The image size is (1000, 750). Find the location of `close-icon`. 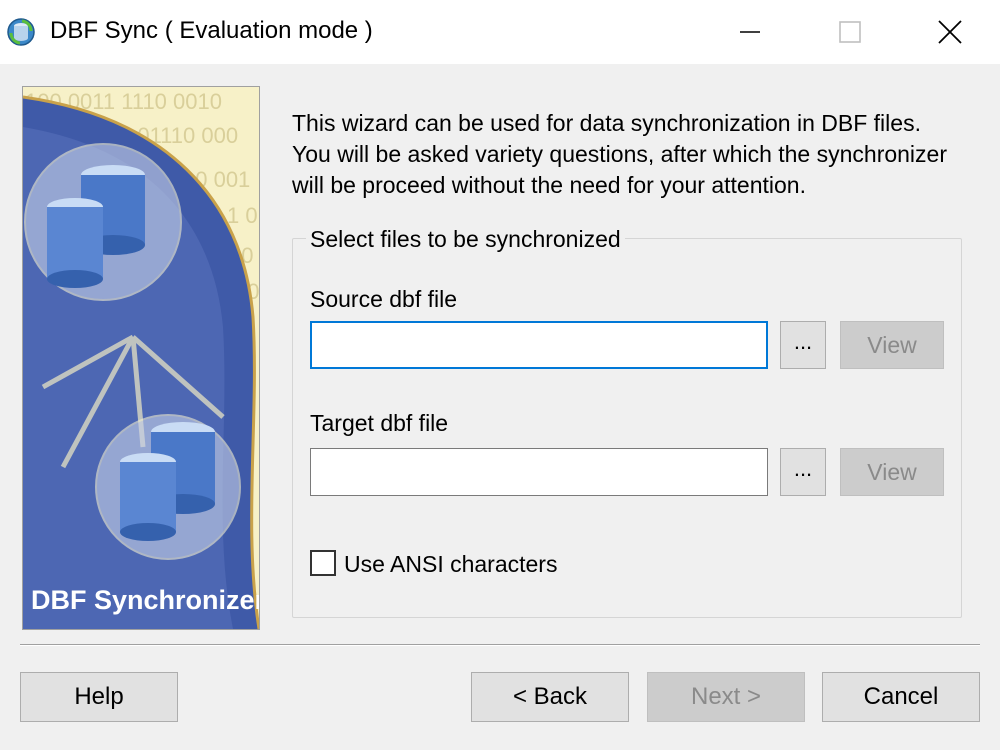

close-icon is located at coordinates (950, 32).